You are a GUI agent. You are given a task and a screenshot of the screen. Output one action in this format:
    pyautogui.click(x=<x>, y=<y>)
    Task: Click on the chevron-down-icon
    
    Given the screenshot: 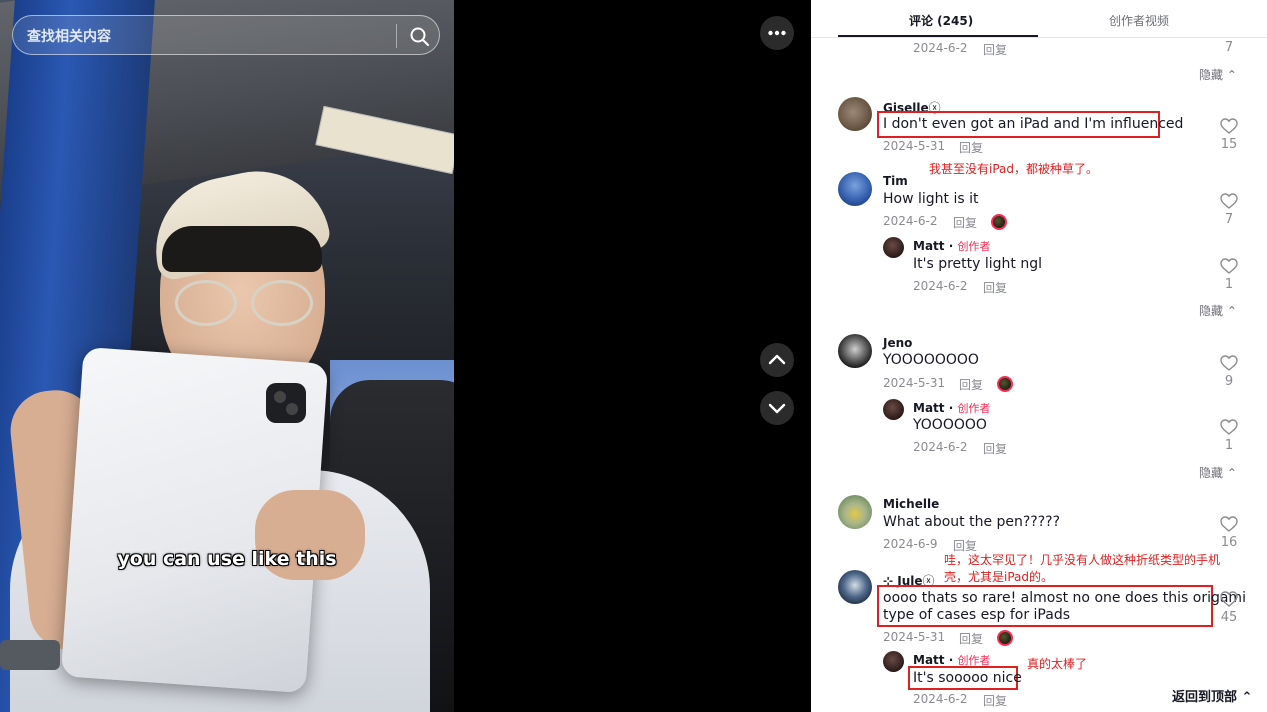 What is the action you would take?
    pyautogui.click(x=777, y=408)
    